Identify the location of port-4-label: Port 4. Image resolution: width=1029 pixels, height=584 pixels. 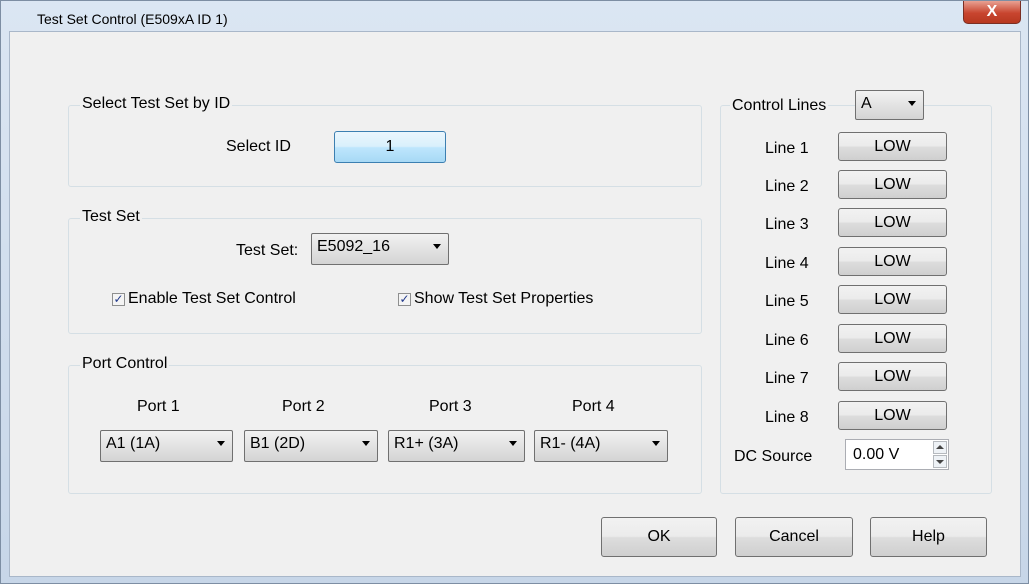
(593, 406).